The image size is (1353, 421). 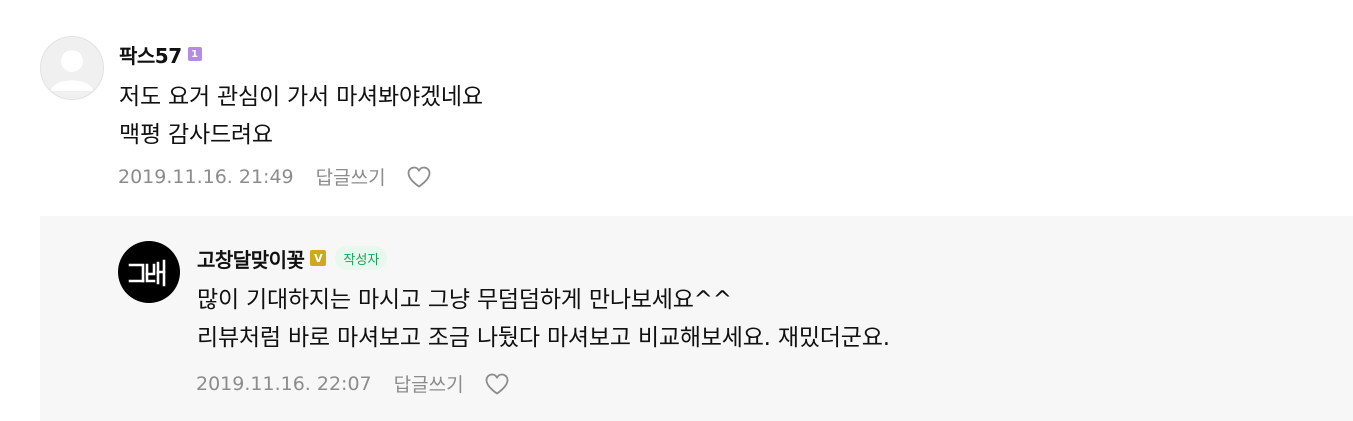 What do you see at coordinates (361, 258) in the screenshot?
I see `writer-badge: 작성자` at bounding box center [361, 258].